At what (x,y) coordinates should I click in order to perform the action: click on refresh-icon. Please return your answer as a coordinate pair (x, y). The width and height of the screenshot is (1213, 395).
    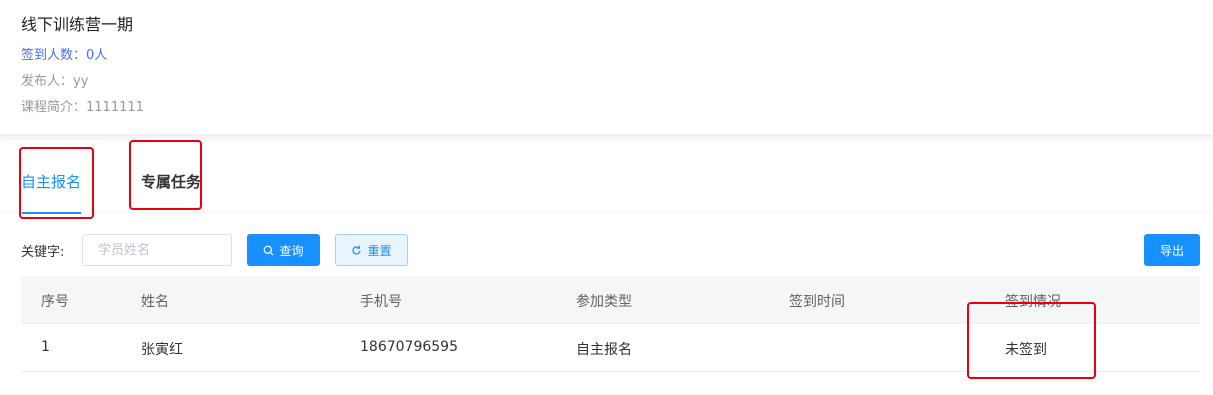
    Looking at the image, I should click on (356, 250).